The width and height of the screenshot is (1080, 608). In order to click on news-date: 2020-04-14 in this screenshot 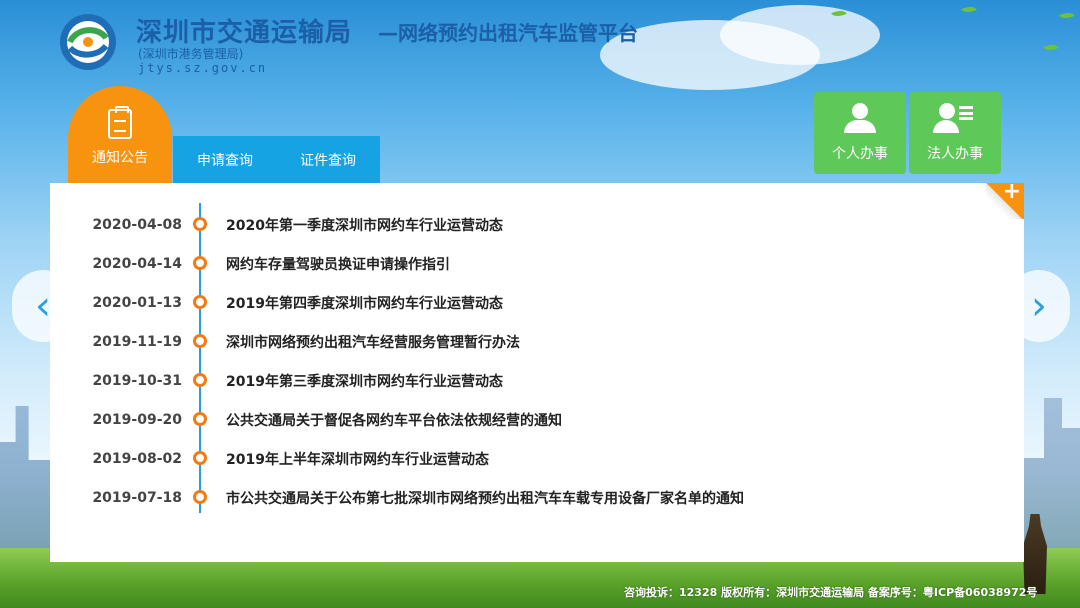, I will do `click(137, 263)`.